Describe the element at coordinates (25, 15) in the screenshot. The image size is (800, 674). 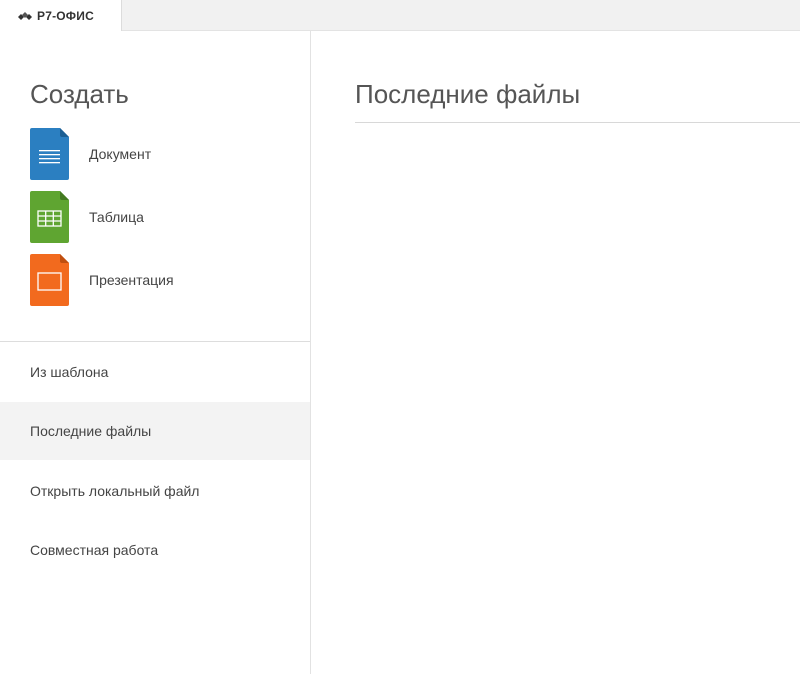
I see `diamonds-logo-icon` at that location.